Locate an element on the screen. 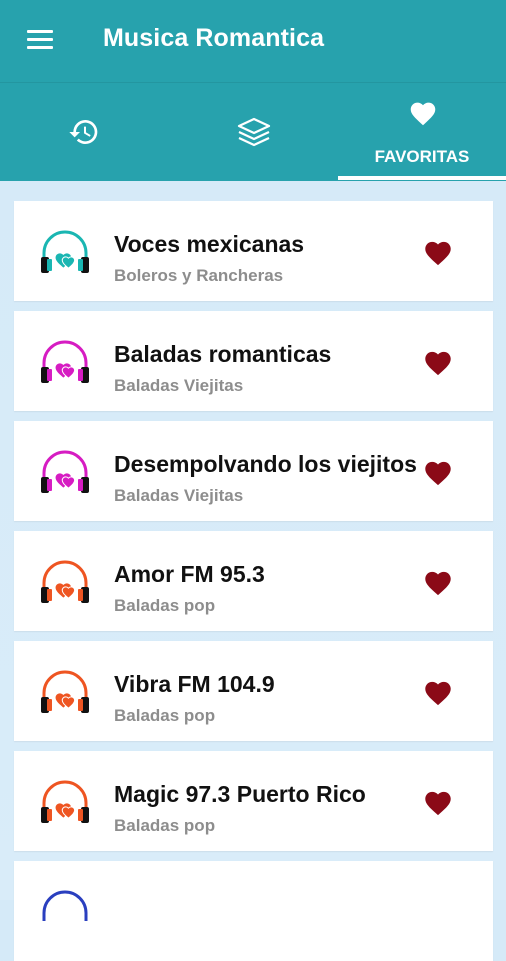 The width and height of the screenshot is (506, 961). tab-bar: FAVORITAS is located at coordinates (253, 131).